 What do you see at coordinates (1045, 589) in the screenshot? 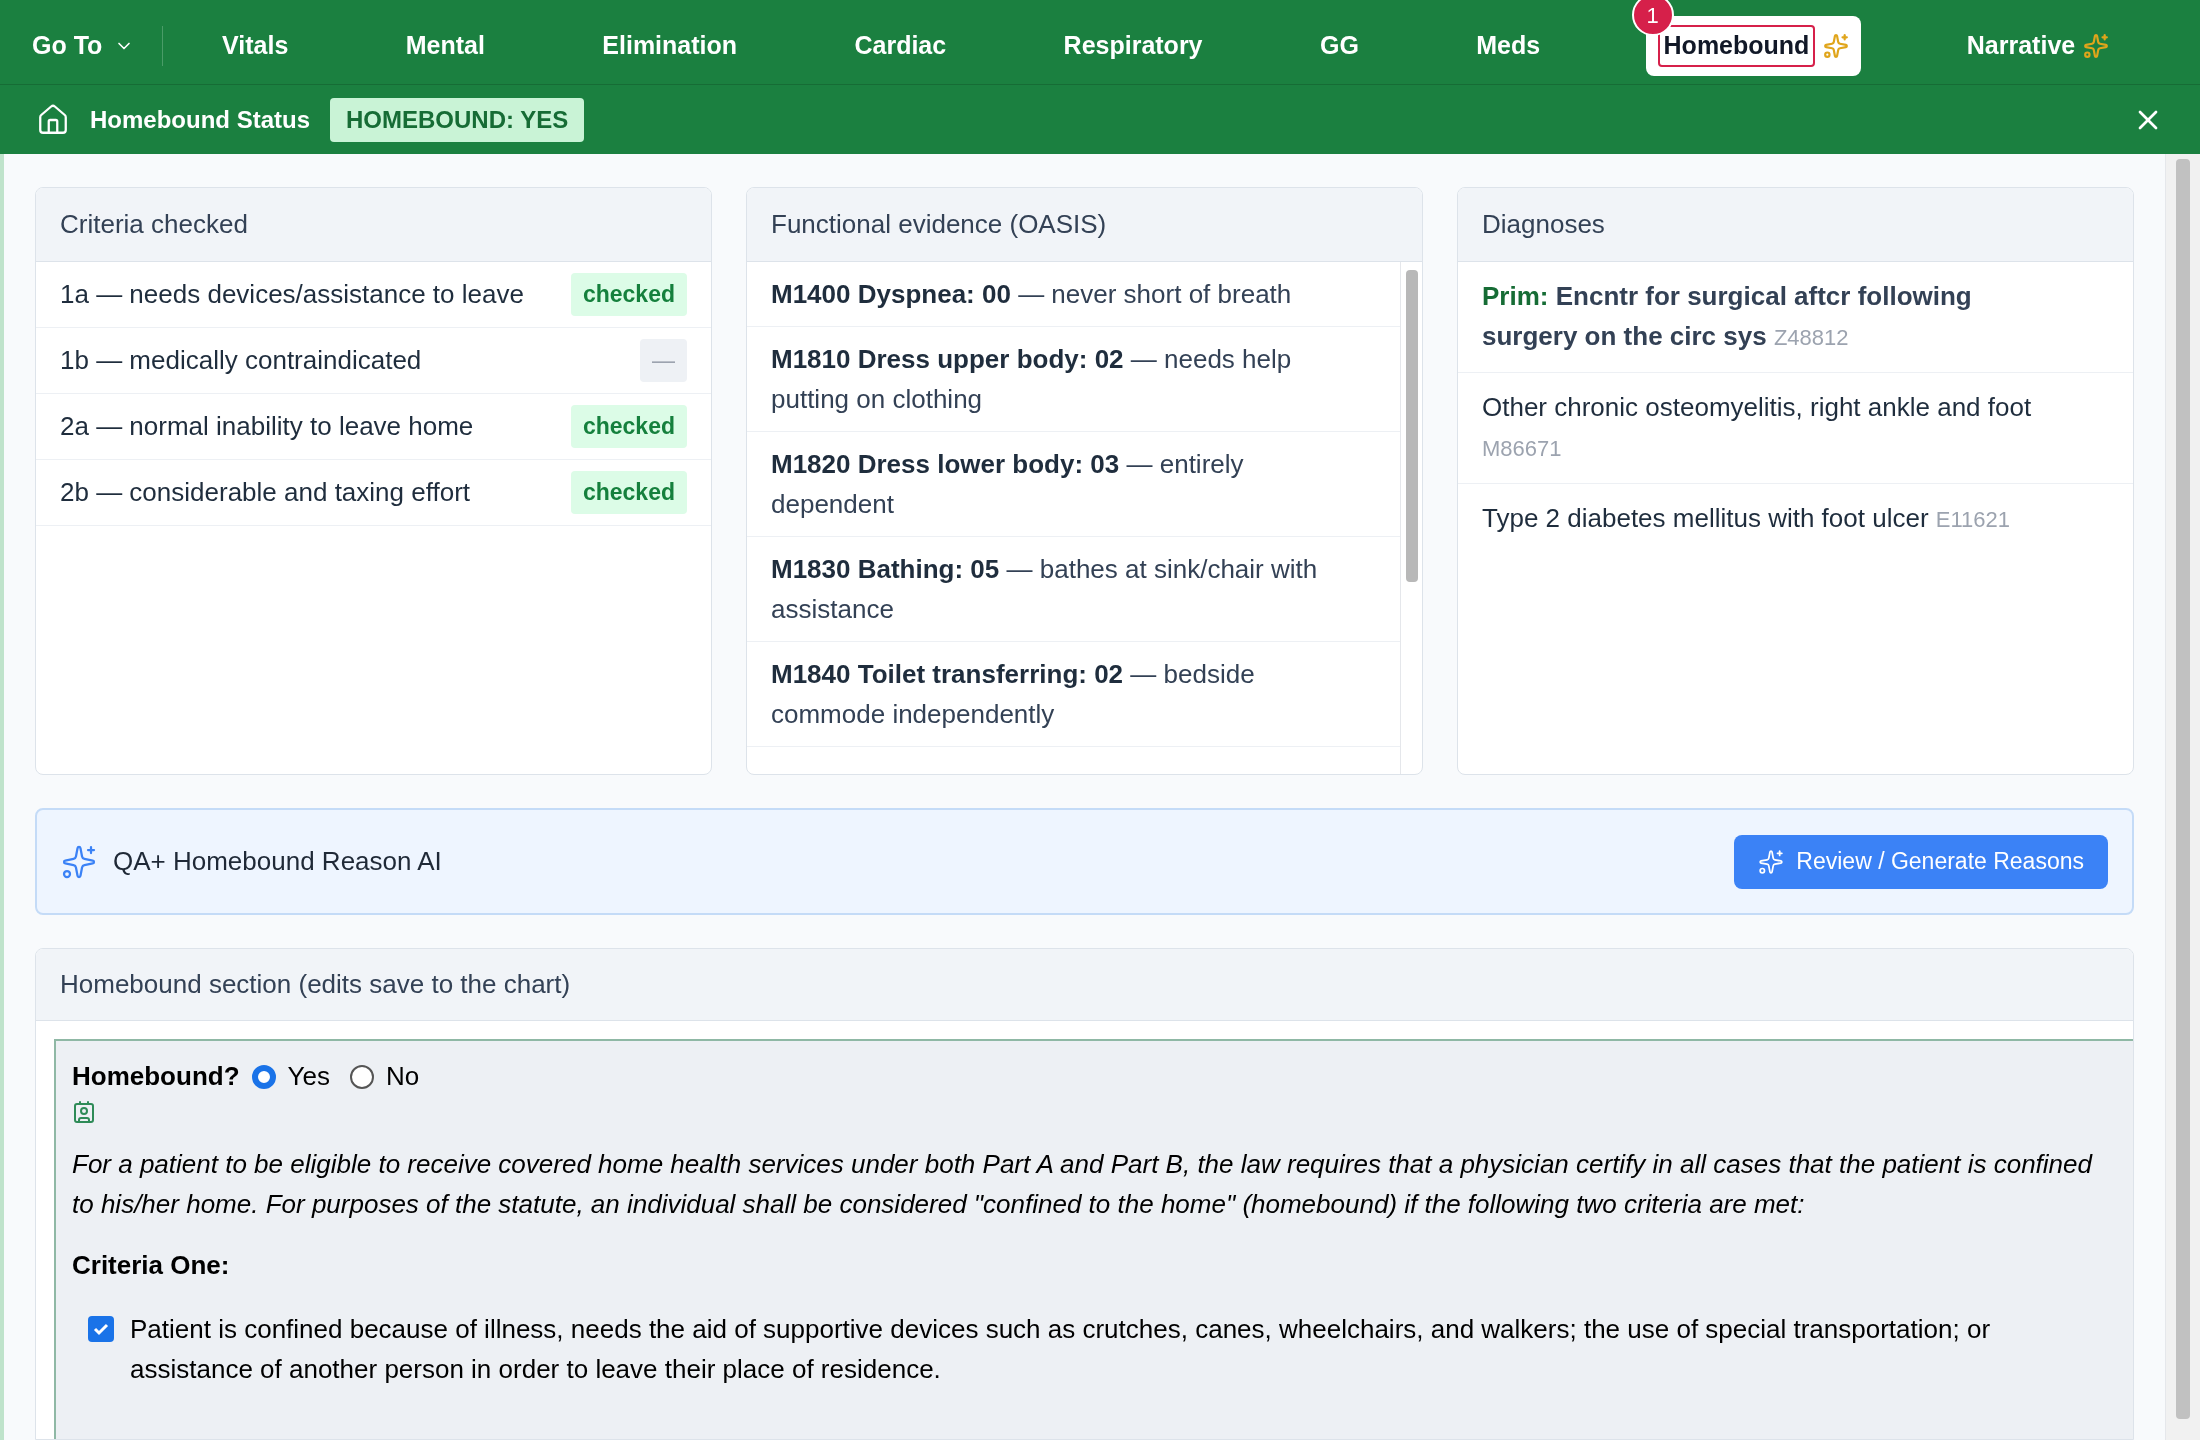
I see `oasis-item: M1830 Bathing: 05 — bathes at sink/chair with assistance` at bounding box center [1045, 589].